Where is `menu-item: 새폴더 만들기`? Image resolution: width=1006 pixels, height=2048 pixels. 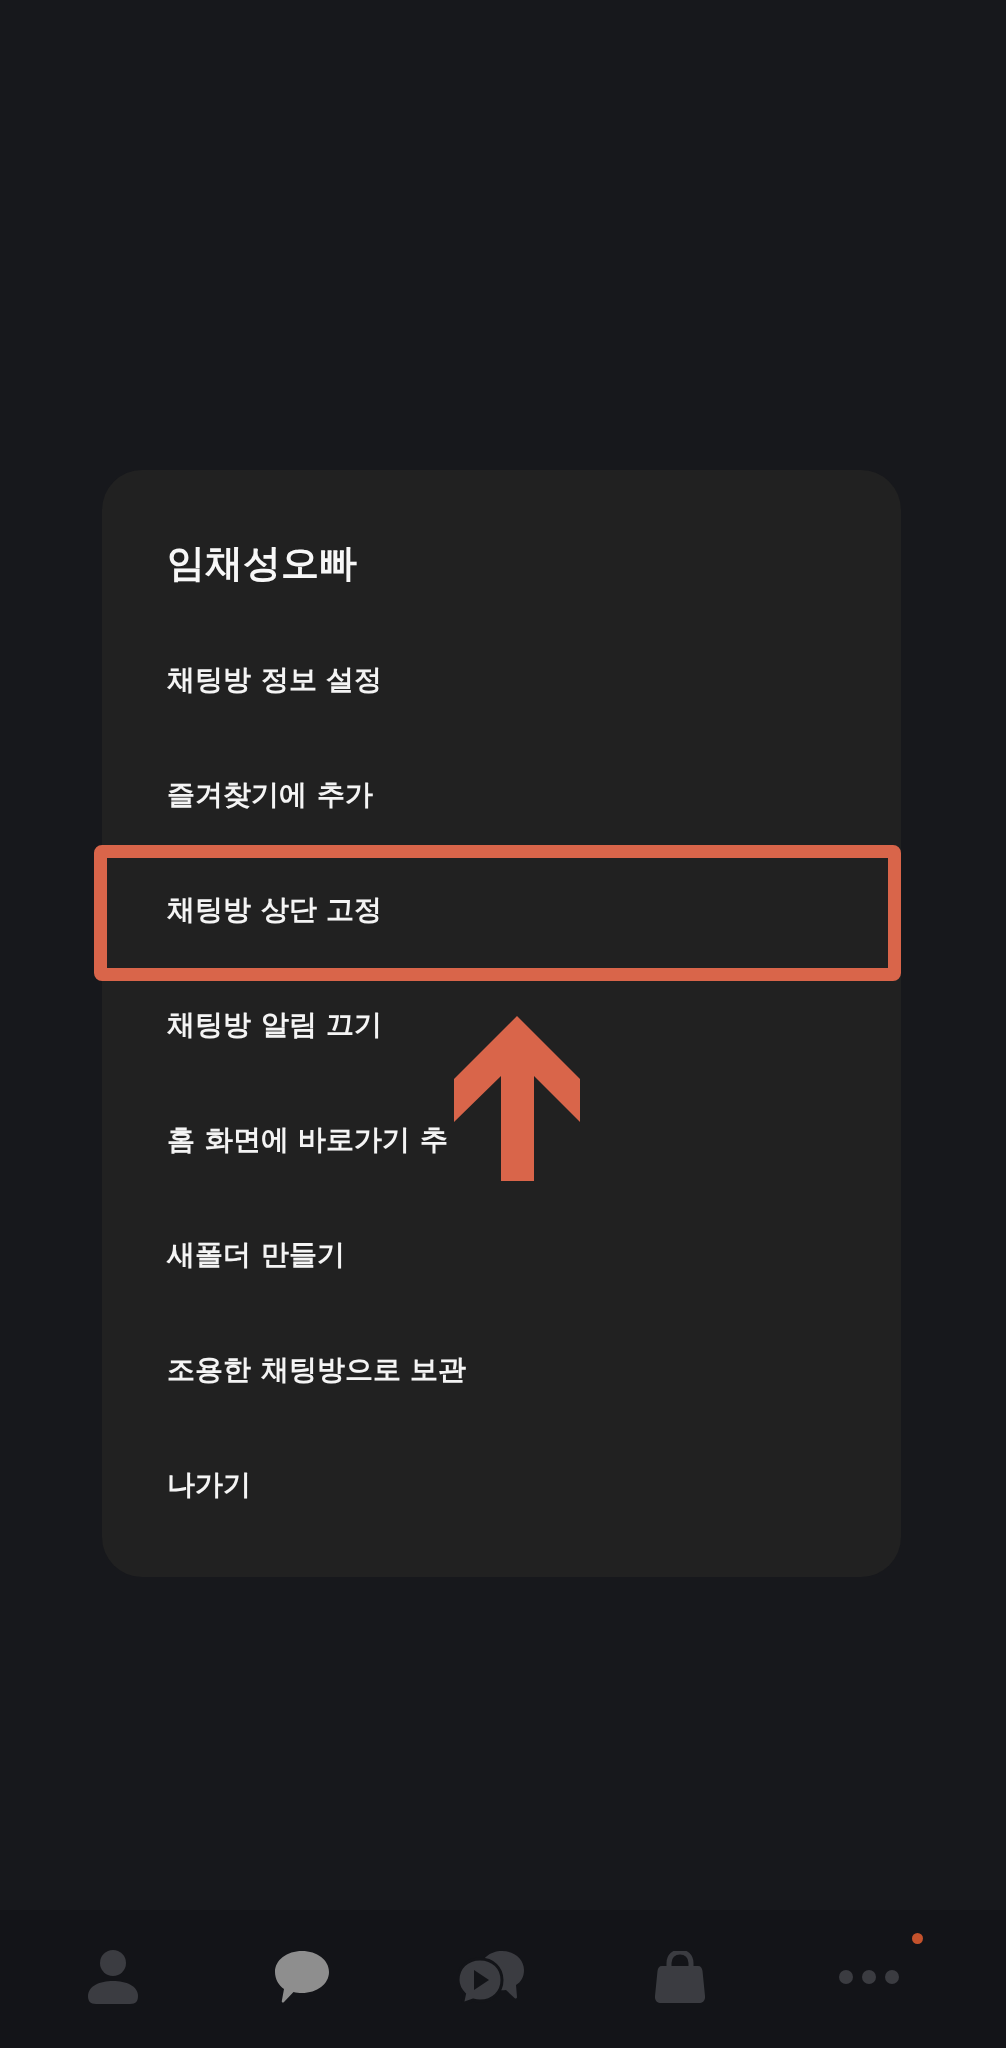
menu-item: 새폴더 만들기 is located at coordinates (256, 1255).